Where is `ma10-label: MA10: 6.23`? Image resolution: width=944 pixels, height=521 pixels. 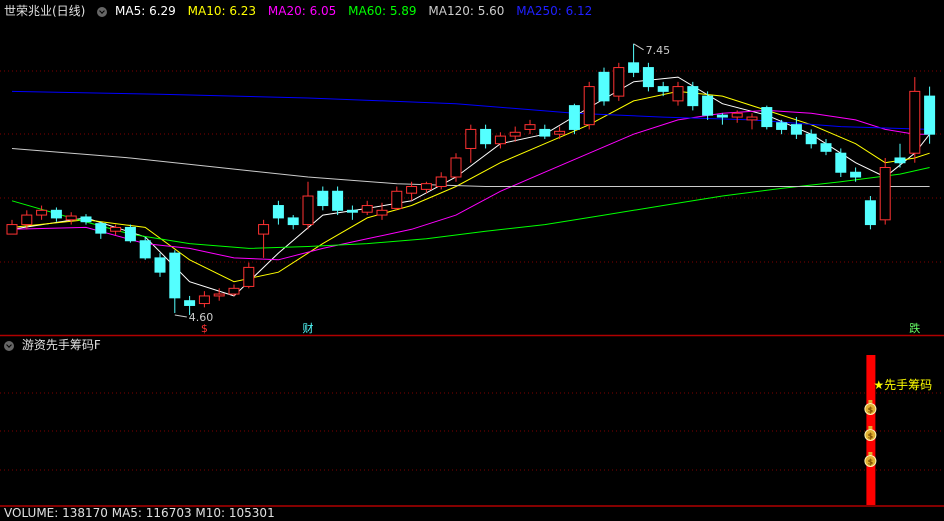
ma10-label: MA10: 6.23 is located at coordinates (222, 11).